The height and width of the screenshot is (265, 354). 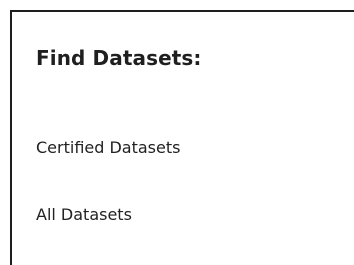 I want to click on find-datasets-heading: Find Datasets:, so click(x=119, y=58).